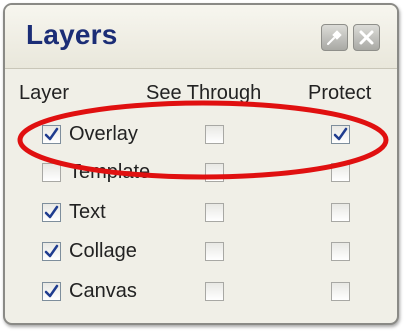  Describe the element at coordinates (72, 34) in the screenshot. I see `panel-title: Layers` at that location.